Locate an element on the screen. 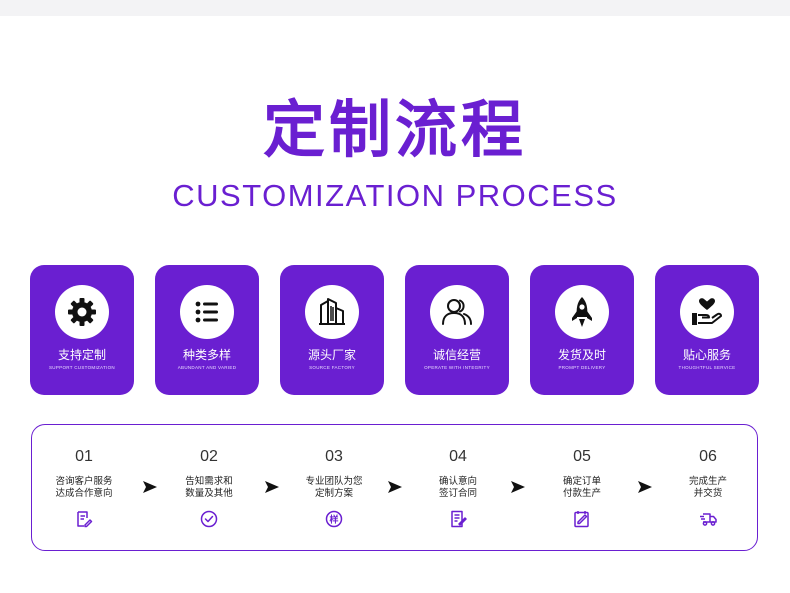 This screenshot has width=790, height=593. step-description: 确认意向 签订合同 is located at coordinates (457, 487).